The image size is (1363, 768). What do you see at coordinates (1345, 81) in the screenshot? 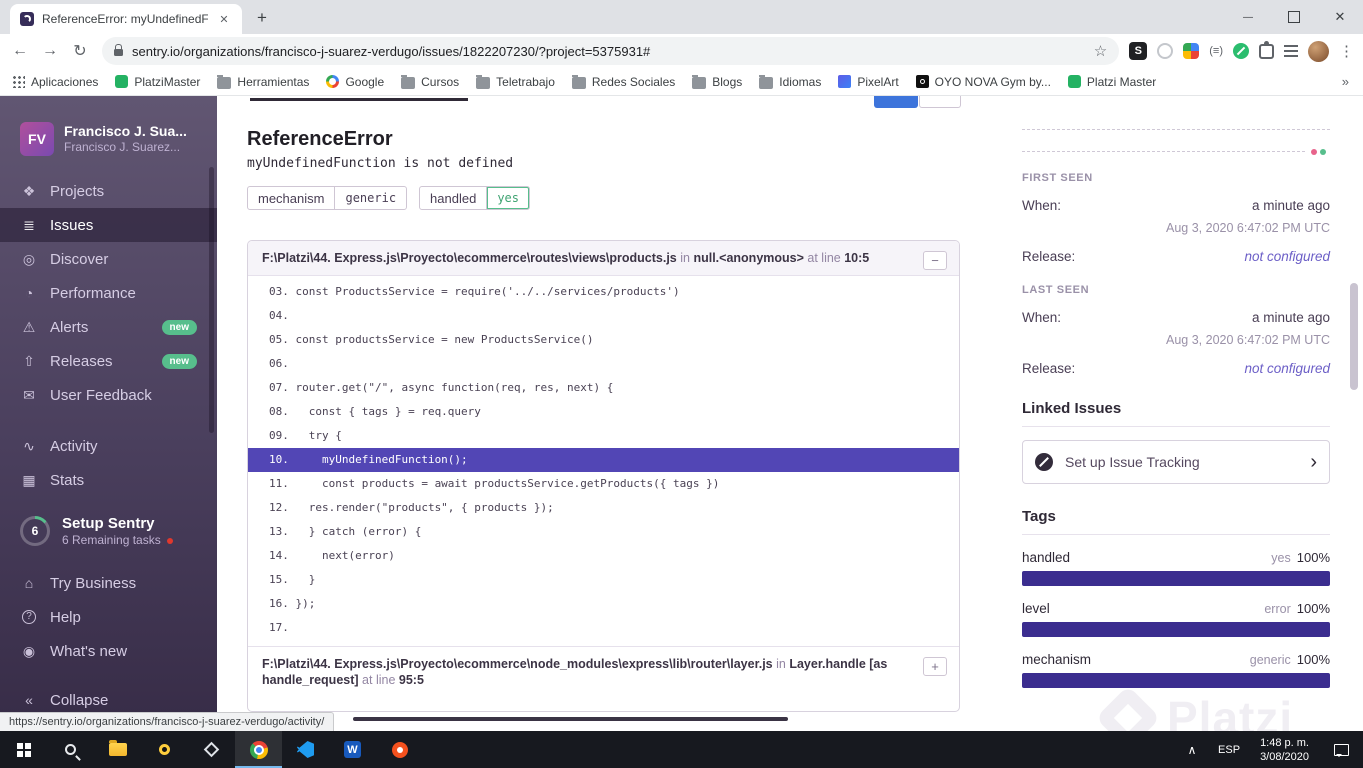
I see `bookmarks-overflow-icon` at bounding box center [1345, 81].